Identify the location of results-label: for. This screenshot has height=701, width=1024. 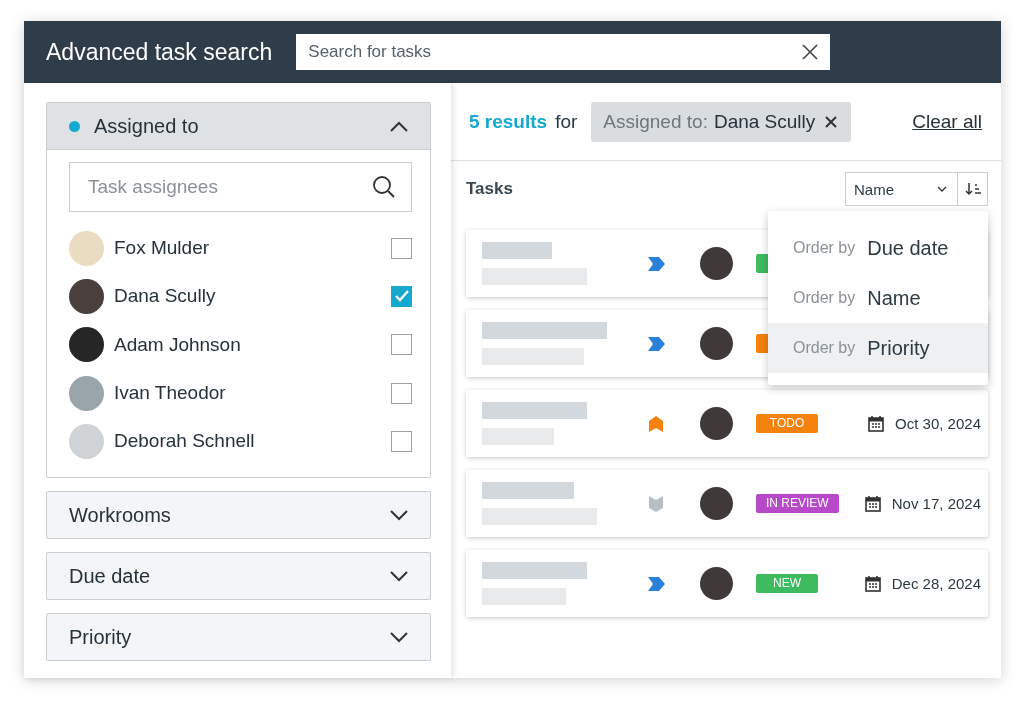
(566, 121).